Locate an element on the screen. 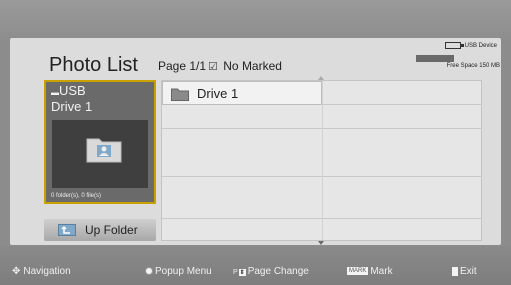 This screenshot has width=511, height=285. footer-page-change: P ⇕ Page Change is located at coordinates (271, 271).